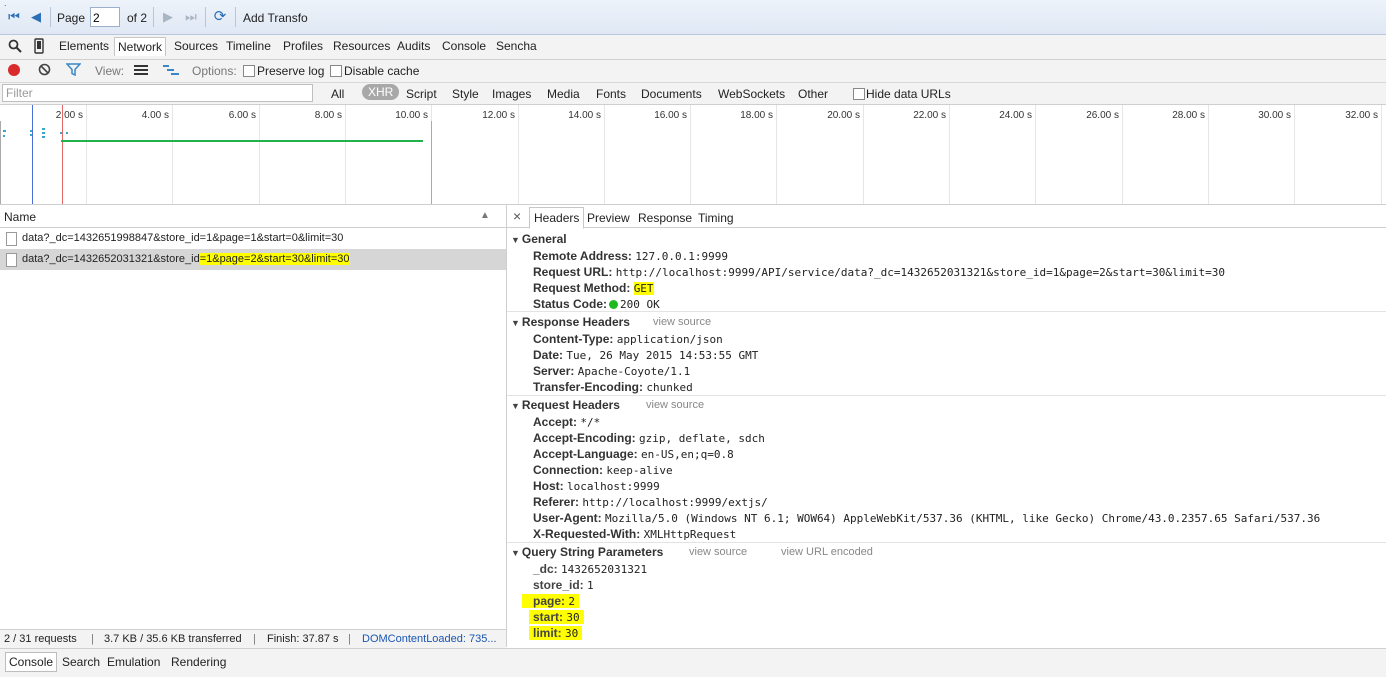 The width and height of the screenshot is (1386, 677). Describe the element at coordinates (682, 322) in the screenshot. I see `response-view-source-link: view source` at that location.